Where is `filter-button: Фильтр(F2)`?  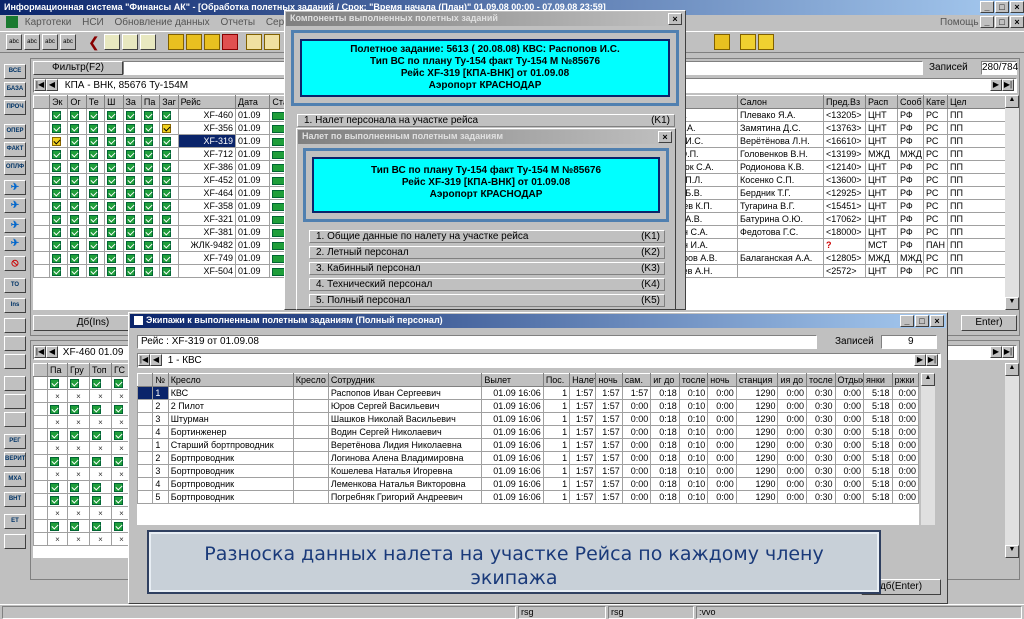 filter-button: Фильтр(F2) is located at coordinates (78, 68).